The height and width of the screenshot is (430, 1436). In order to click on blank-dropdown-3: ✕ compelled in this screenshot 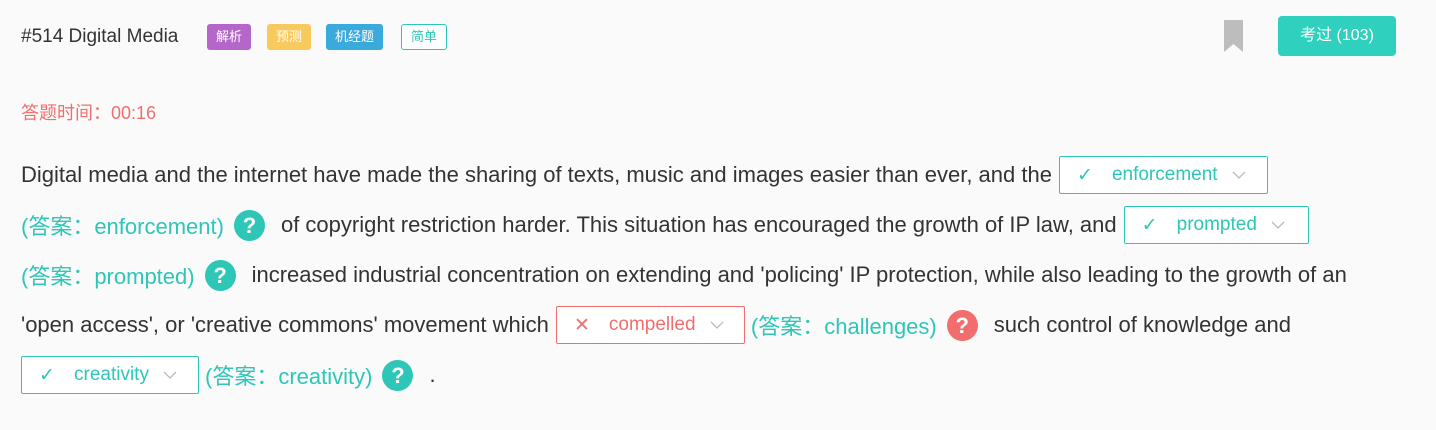, I will do `click(650, 325)`.